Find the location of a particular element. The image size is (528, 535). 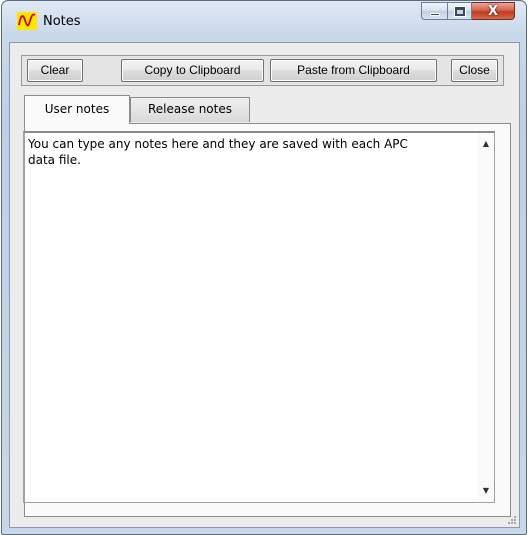

caption-buttons: X is located at coordinates (468, 11).